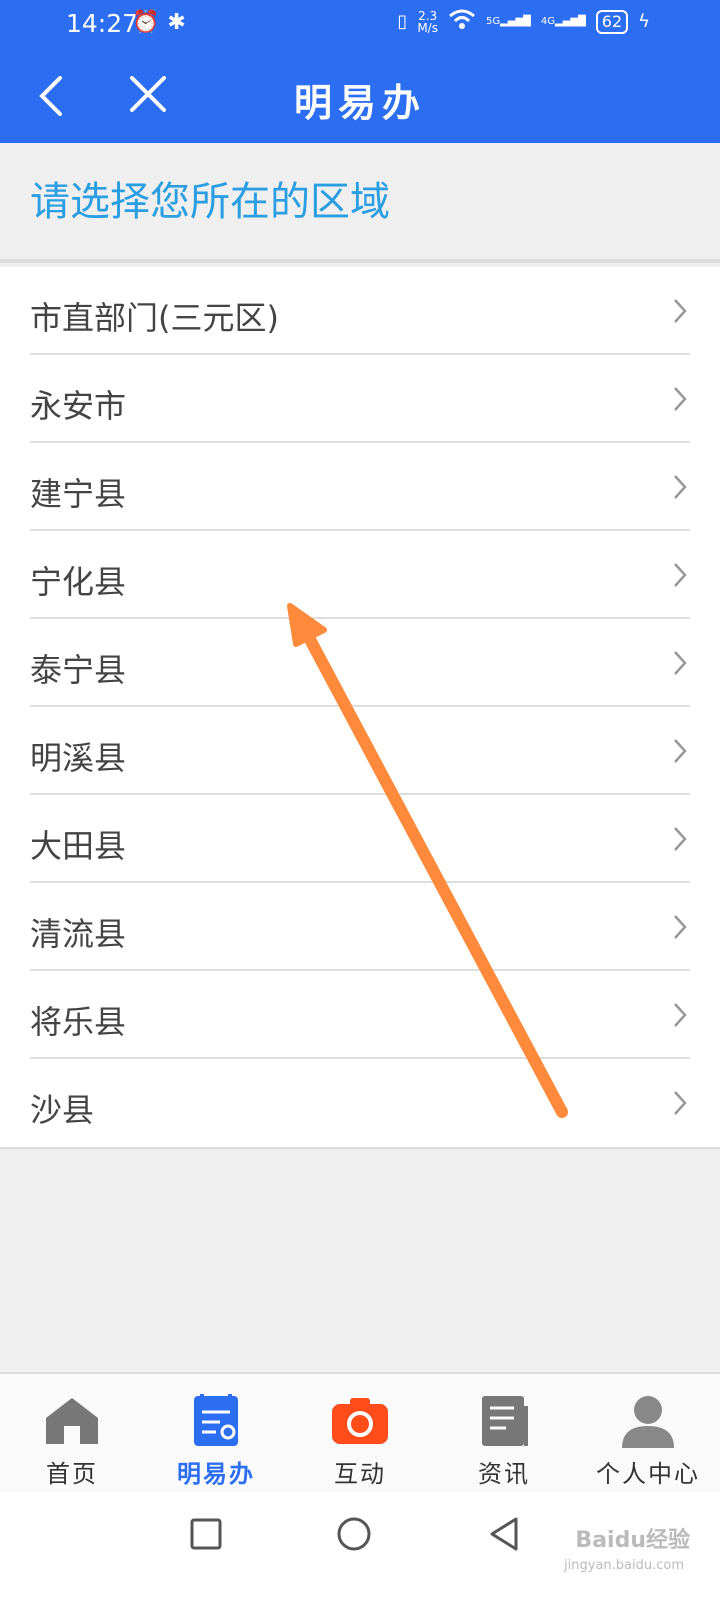  I want to click on status-time: 14:27, so click(102, 23).